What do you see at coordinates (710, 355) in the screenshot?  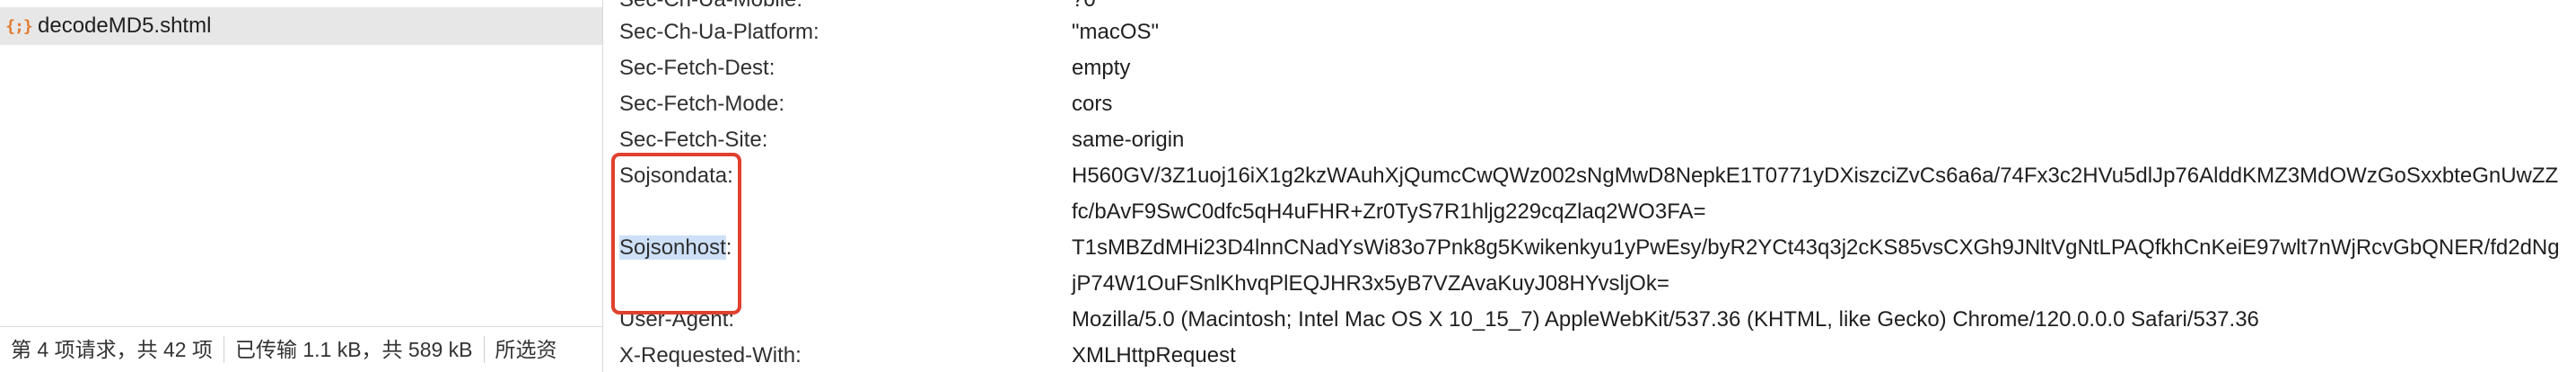 I see `header-name: X-Requested-With:` at bounding box center [710, 355].